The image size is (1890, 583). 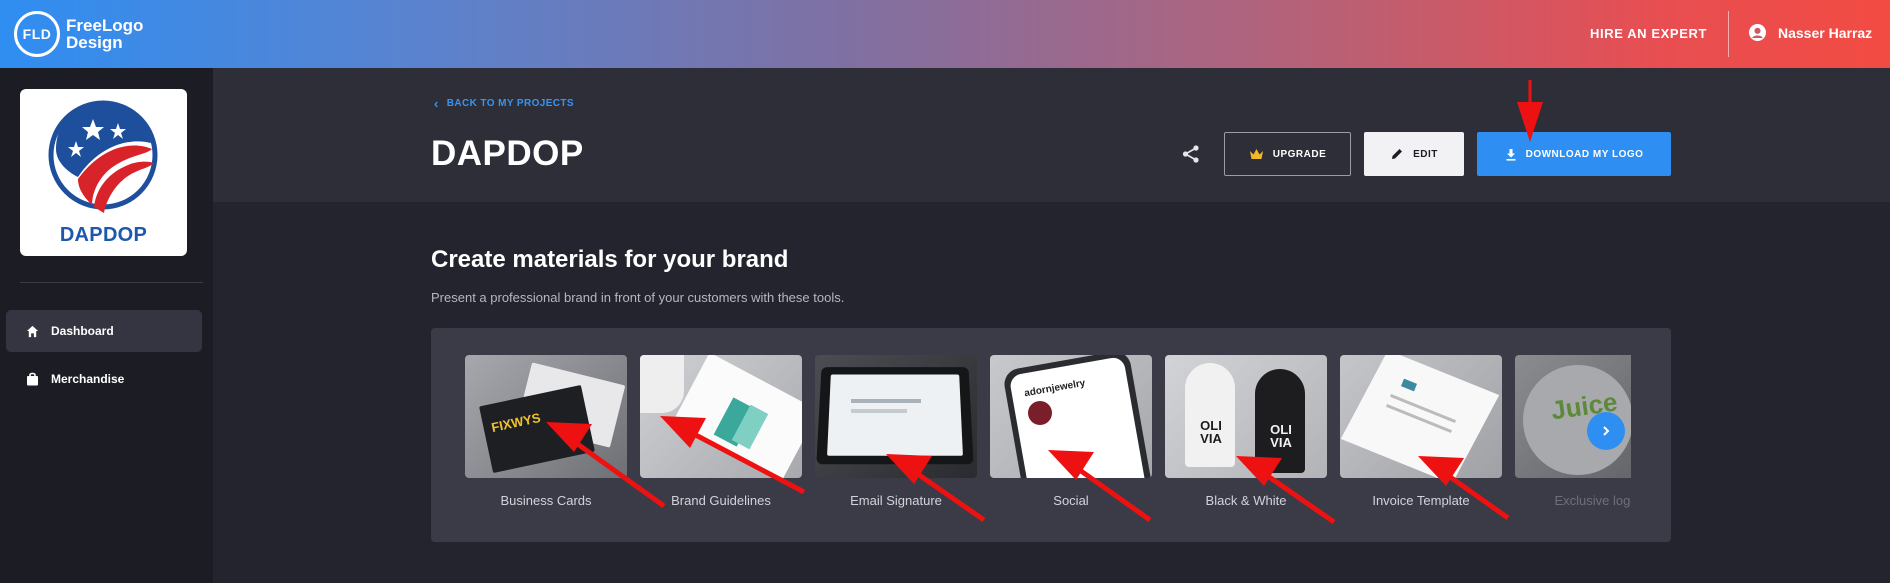 I want to click on sidebar-item-dashboard: Dashboard, so click(x=104, y=331).